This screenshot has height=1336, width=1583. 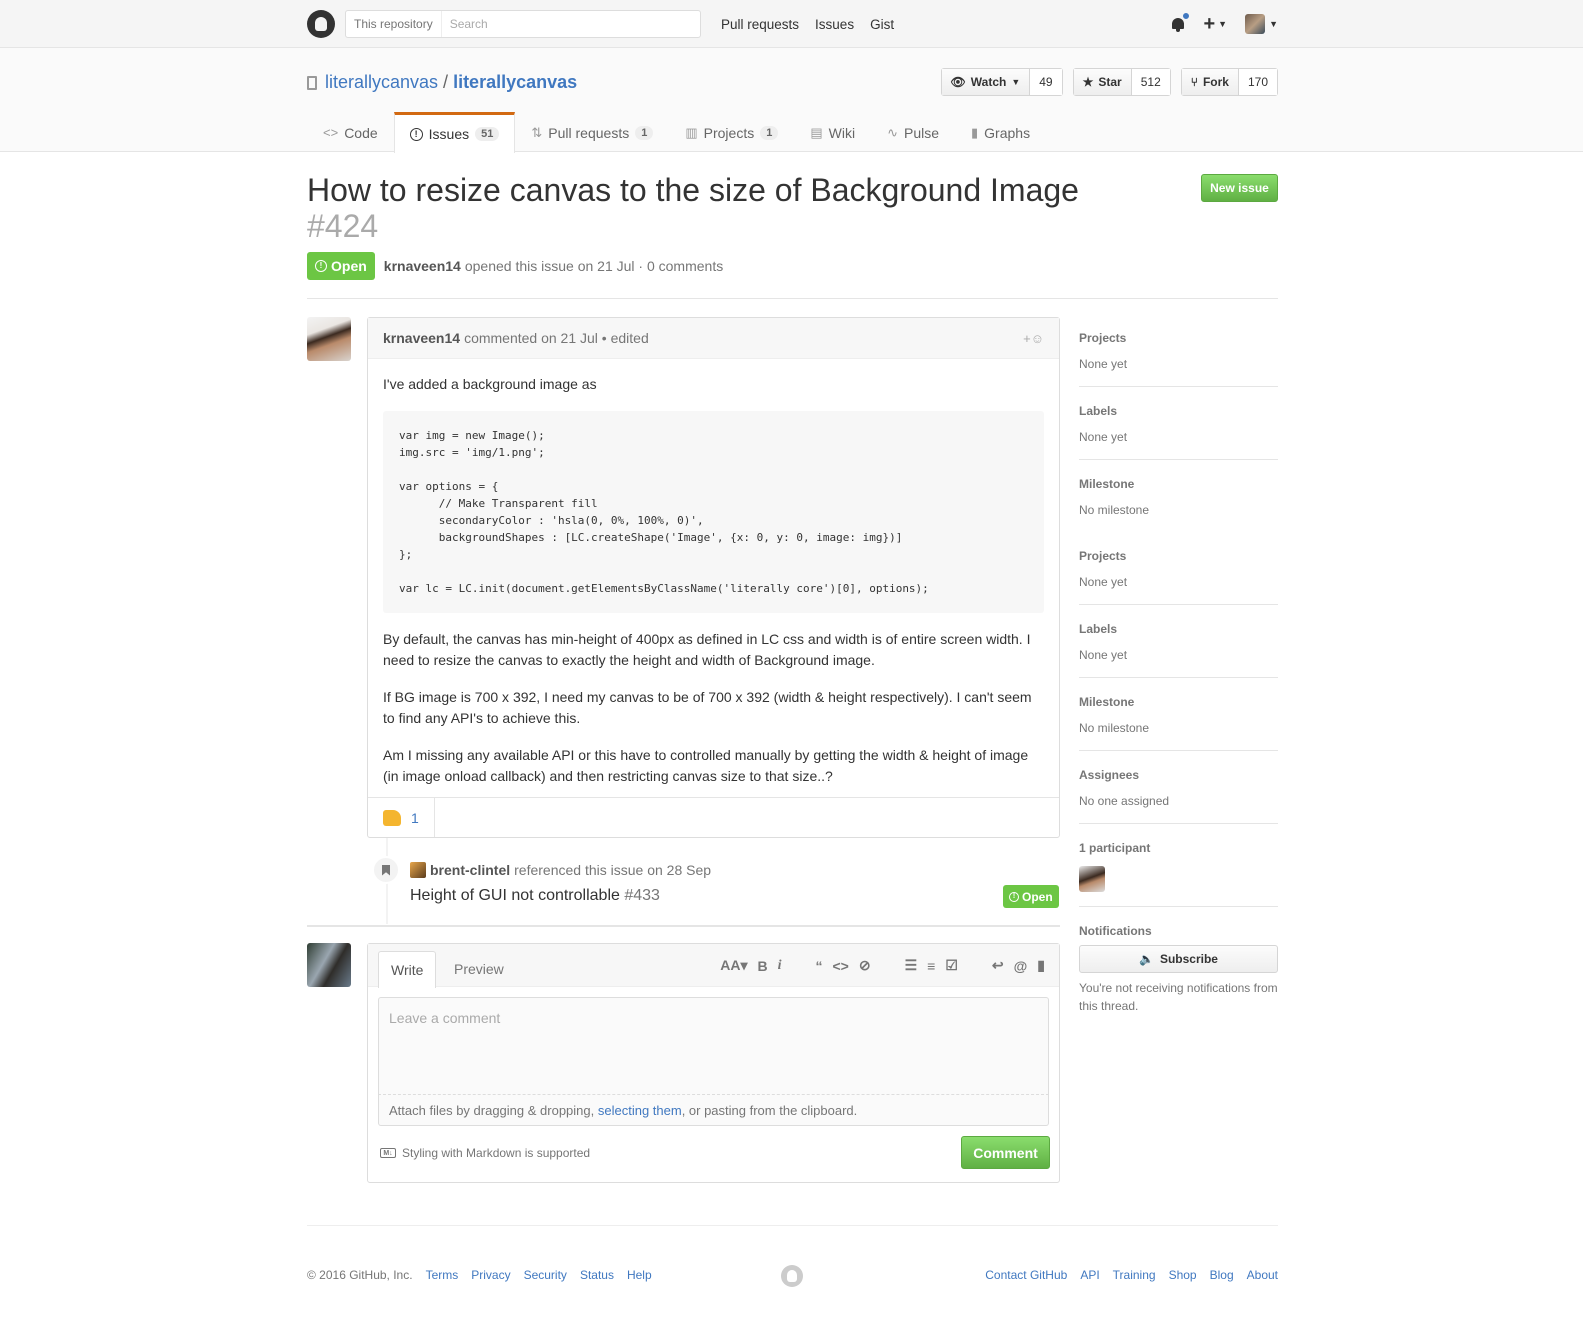 What do you see at coordinates (479, 969) in the screenshot?
I see `tab-preview: Preview` at bounding box center [479, 969].